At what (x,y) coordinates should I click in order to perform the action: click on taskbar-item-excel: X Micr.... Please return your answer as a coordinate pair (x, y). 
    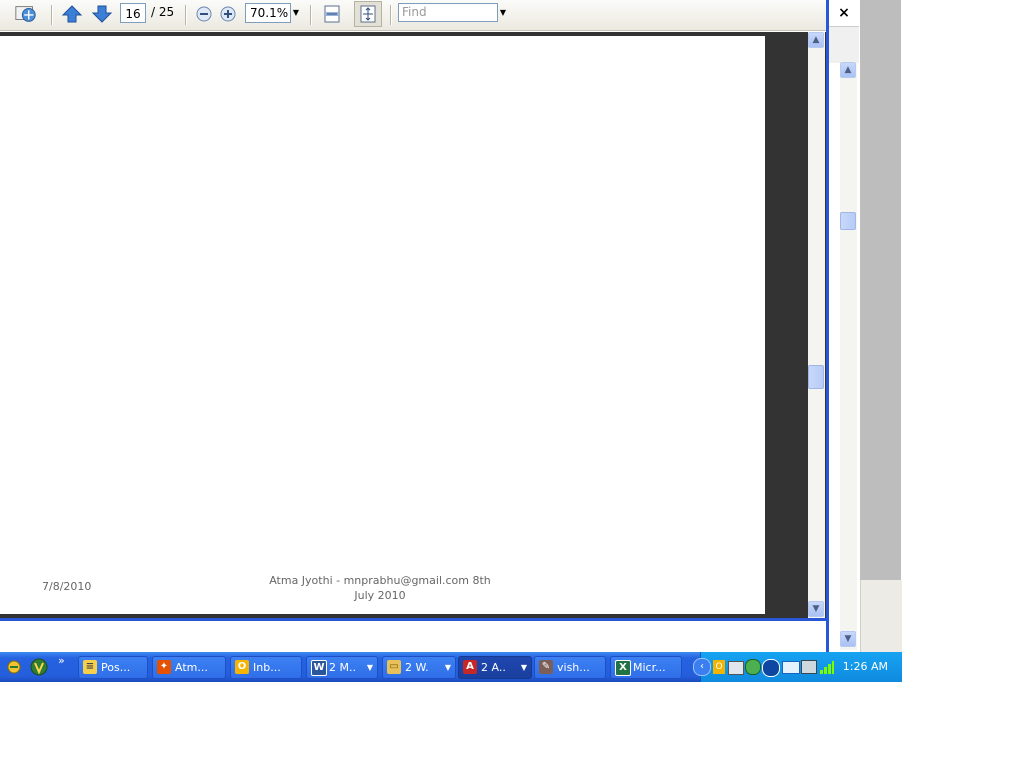
    Looking at the image, I should click on (646, 667).